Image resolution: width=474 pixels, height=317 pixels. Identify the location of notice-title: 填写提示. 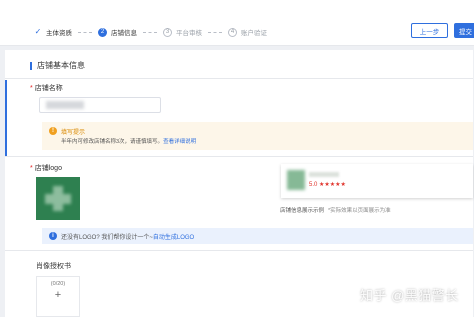
(73, 133).